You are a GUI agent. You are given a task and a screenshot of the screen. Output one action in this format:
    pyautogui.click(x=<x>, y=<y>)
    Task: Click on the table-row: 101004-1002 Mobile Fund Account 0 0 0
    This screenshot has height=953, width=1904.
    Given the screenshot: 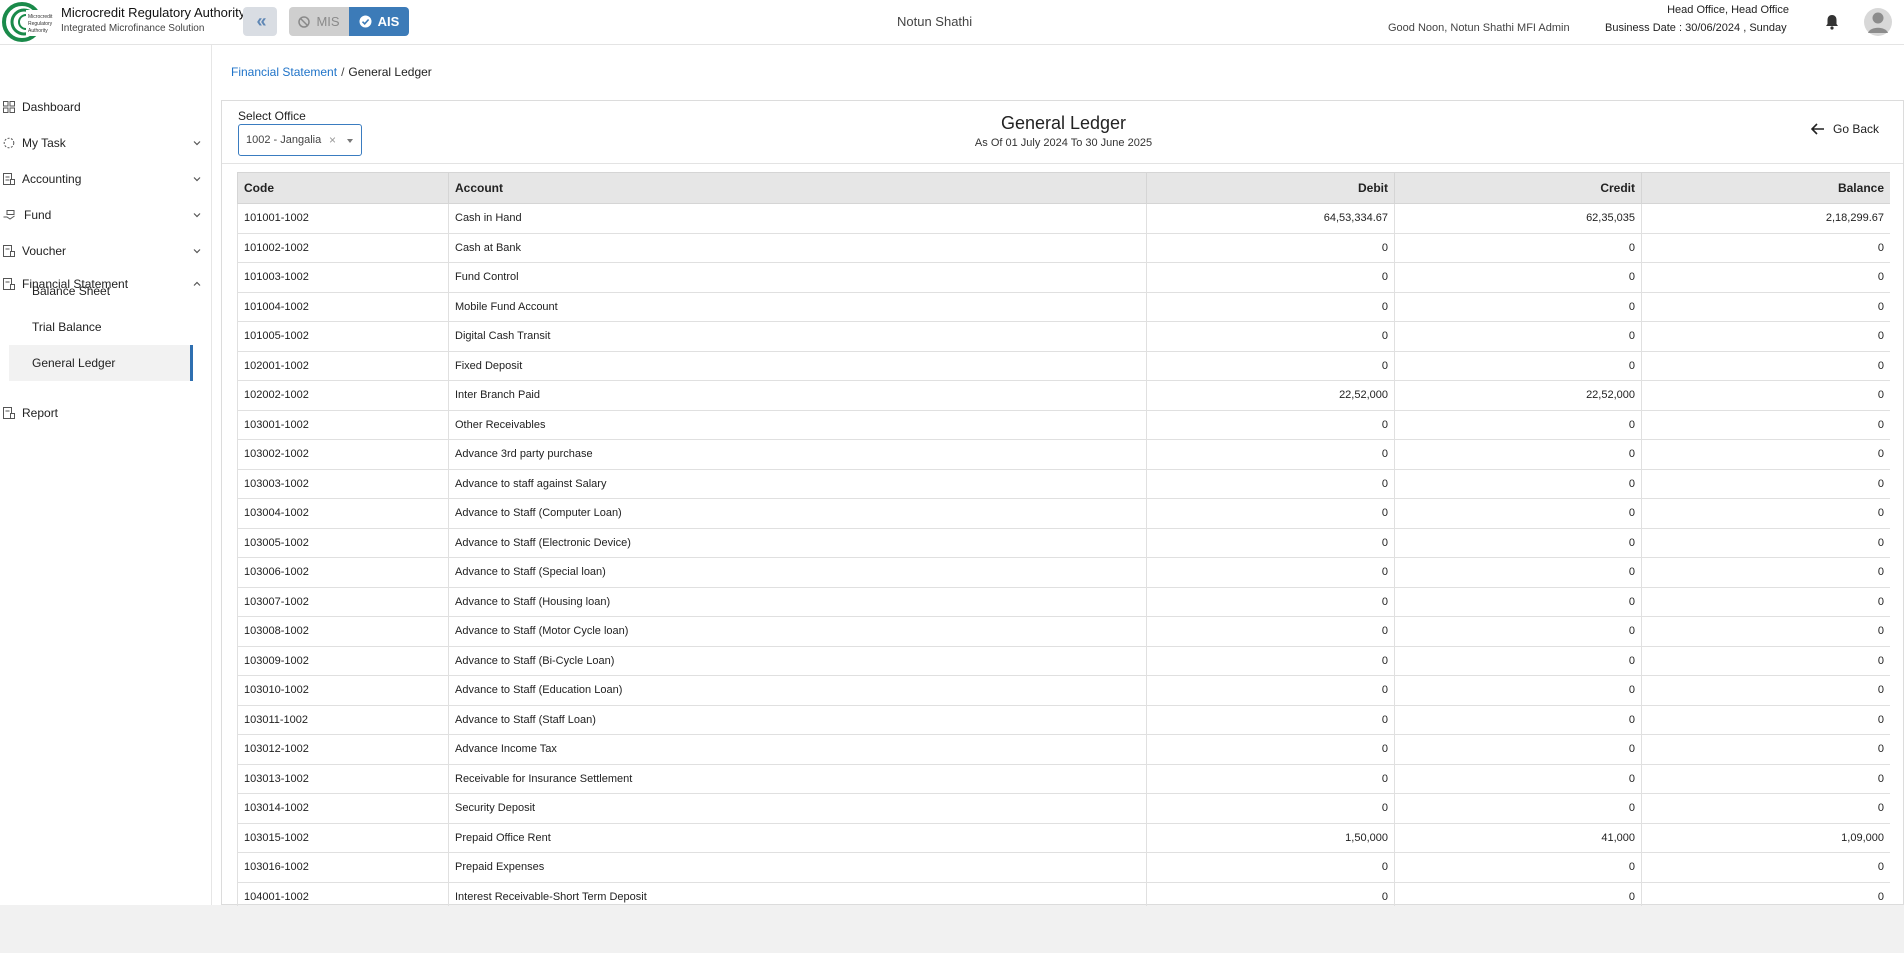 What is the action you would take?
    pyautogui.click(x=1063, y=306)
    